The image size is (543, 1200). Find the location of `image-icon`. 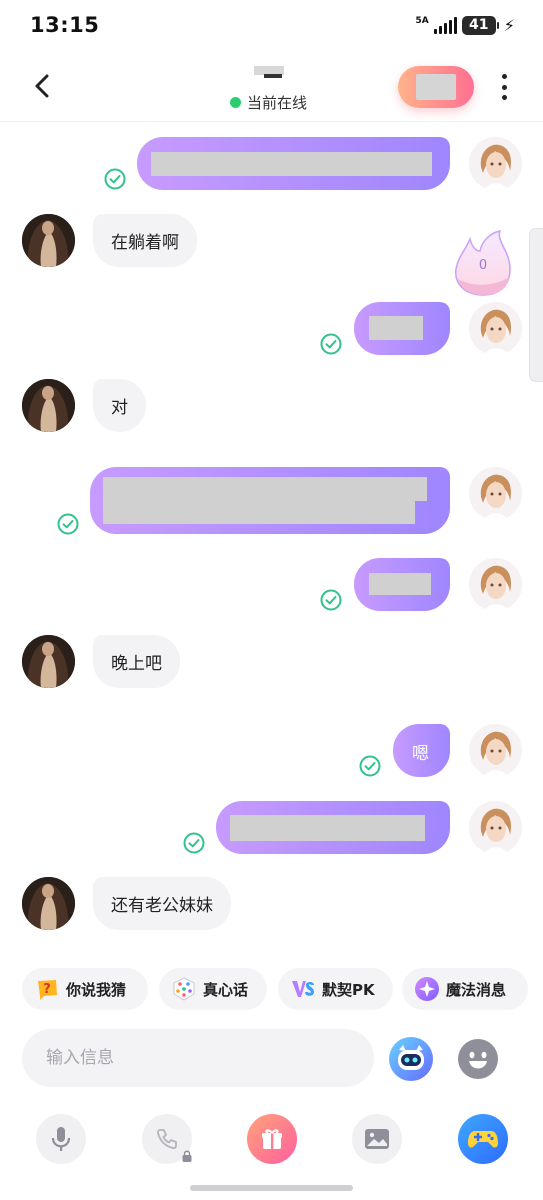

image-icon is located at coordinates (377, 1139).